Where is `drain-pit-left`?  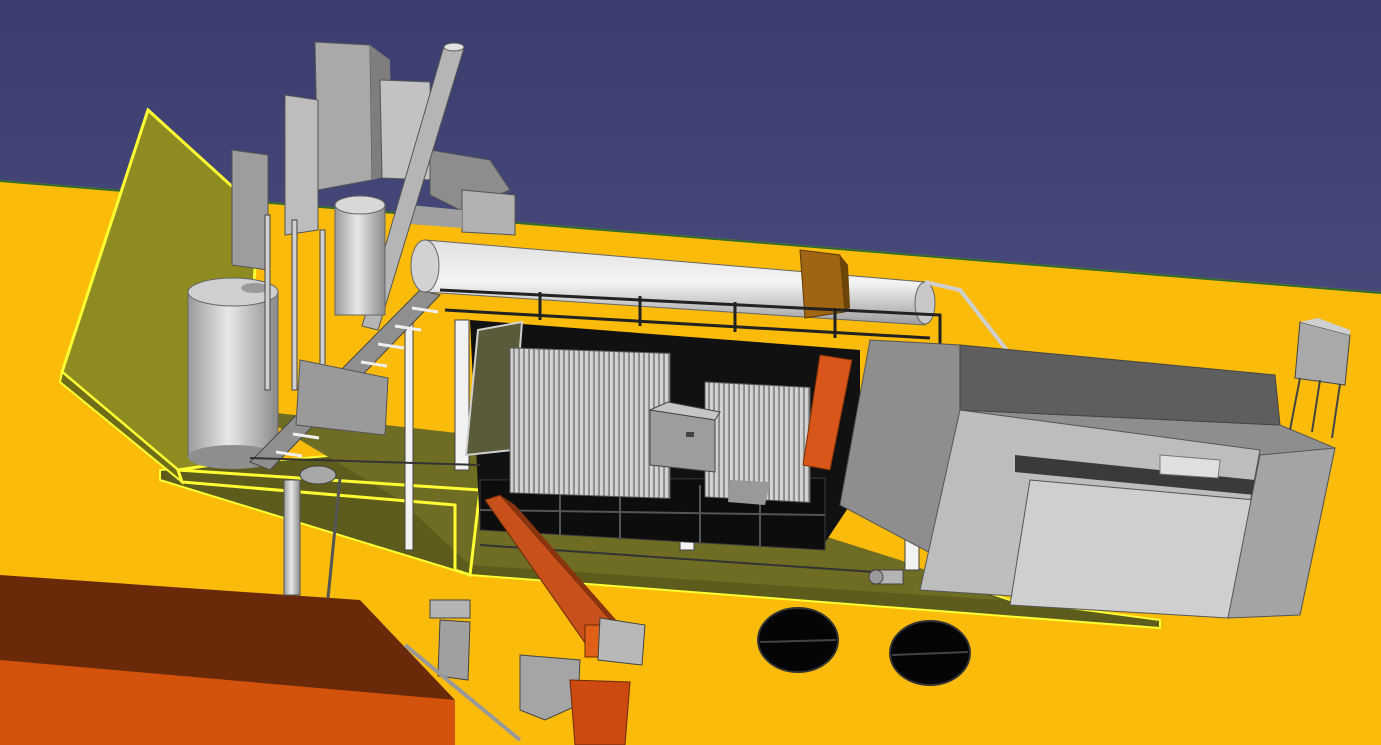
drain-pit-left is located at coordinates (798, 640).